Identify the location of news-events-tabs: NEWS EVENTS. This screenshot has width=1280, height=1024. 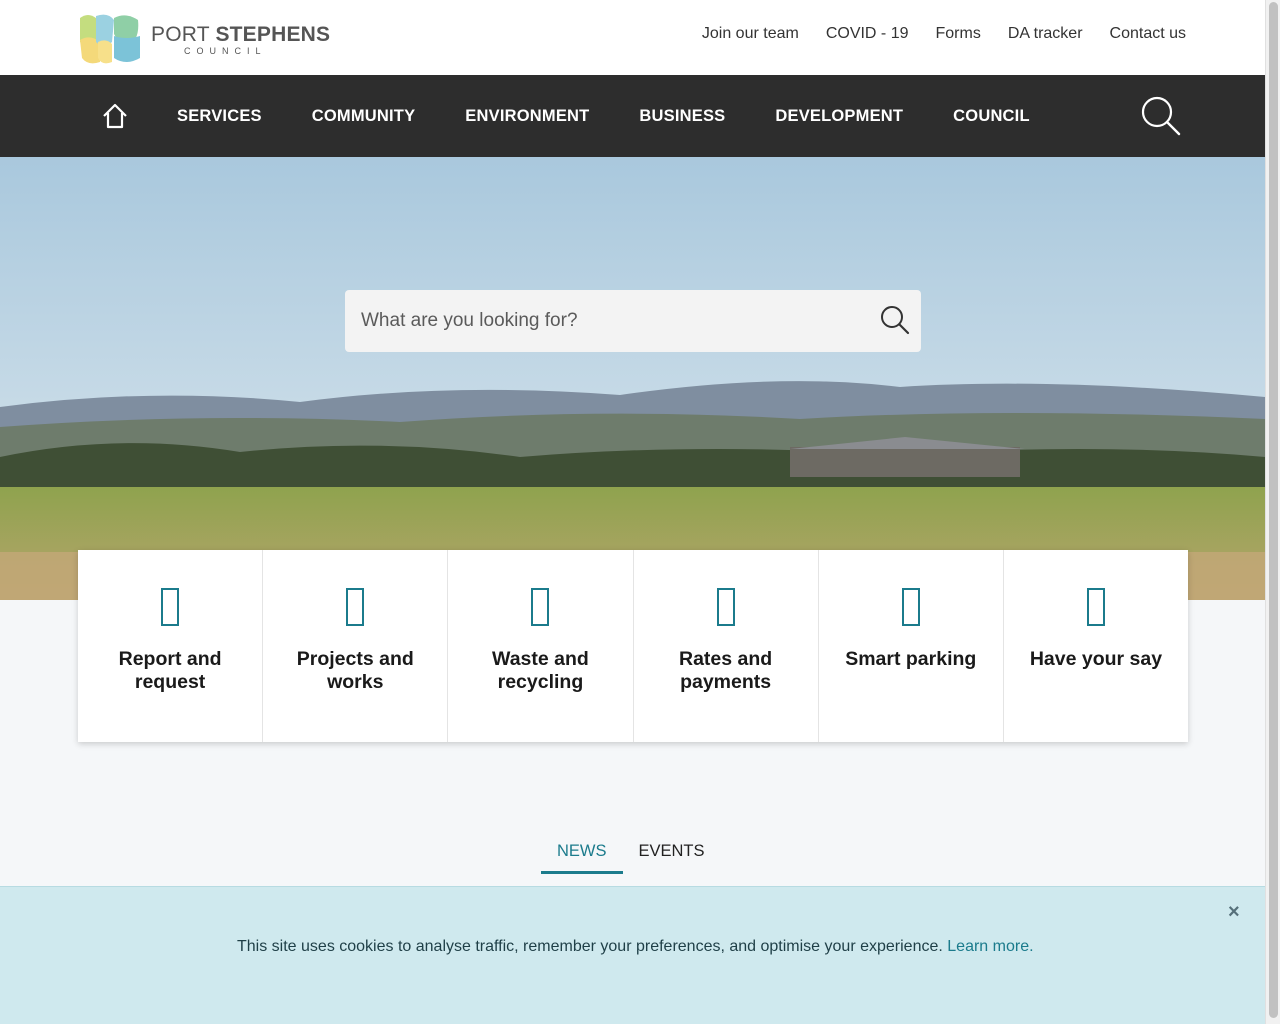
(631, 856).